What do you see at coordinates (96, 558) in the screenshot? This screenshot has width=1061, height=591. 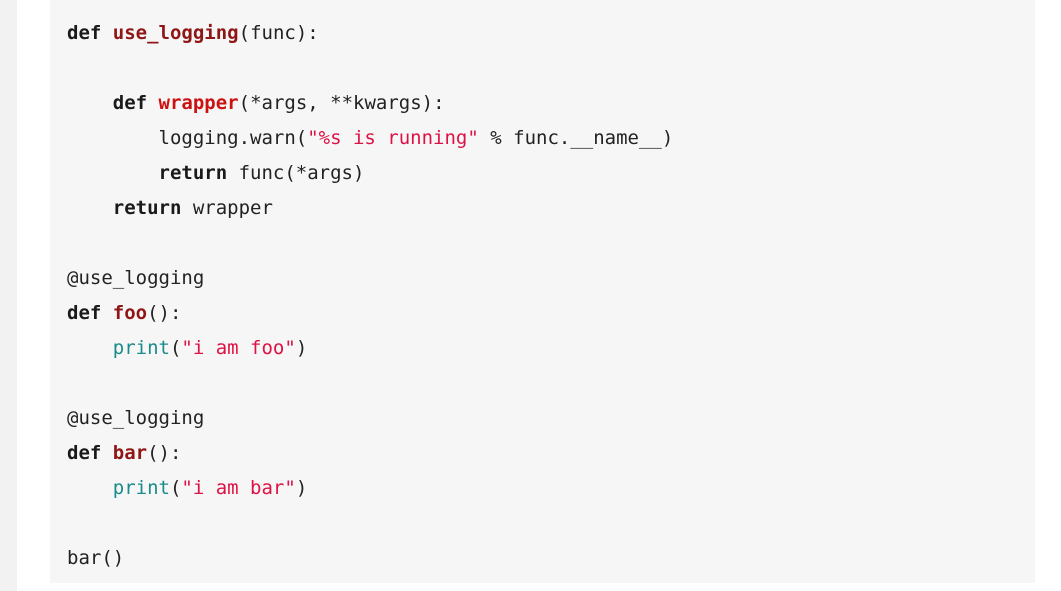 I see `code-token-plain: bar()` at bounding box center [96, 558].